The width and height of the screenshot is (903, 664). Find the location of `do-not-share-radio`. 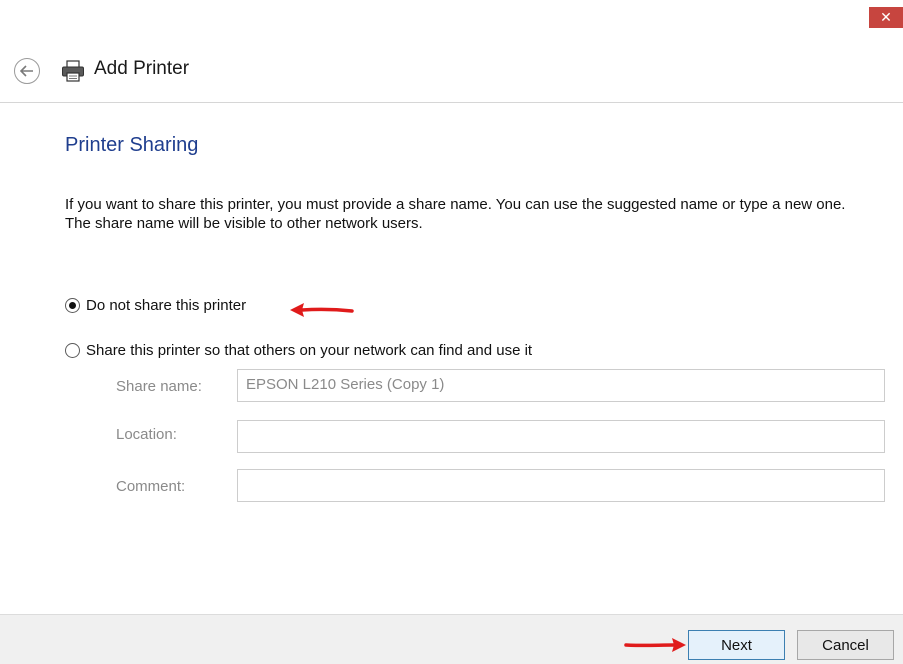

do-not-share-radio is located at coordinates (72, 305).